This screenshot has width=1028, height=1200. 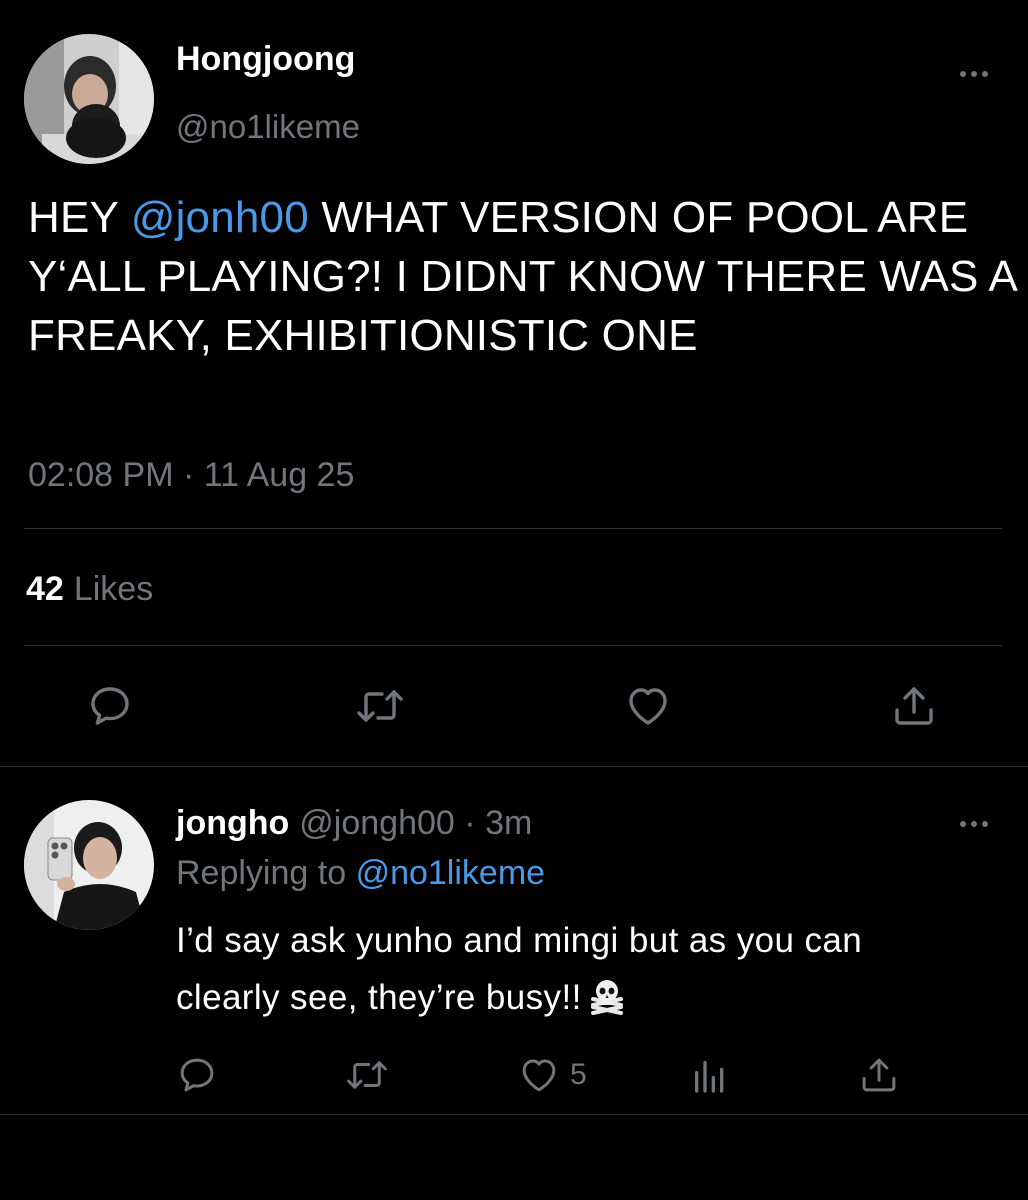 I want to click on tweet-timestamp: 02:08 PM · 11 Aug 25, so click(x=191, y=475).